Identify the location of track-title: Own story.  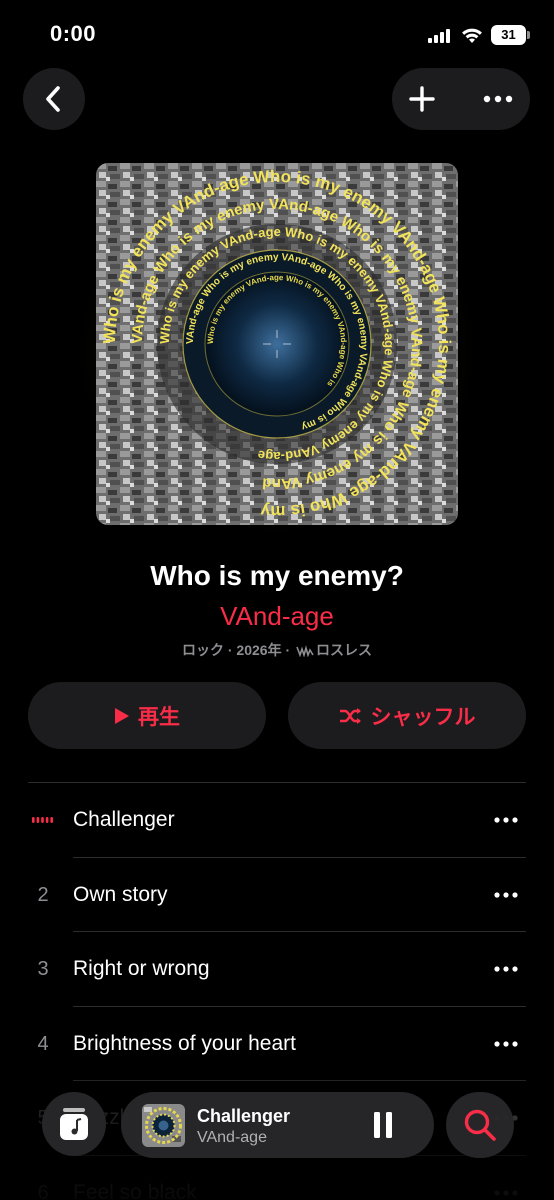
(120, 894).